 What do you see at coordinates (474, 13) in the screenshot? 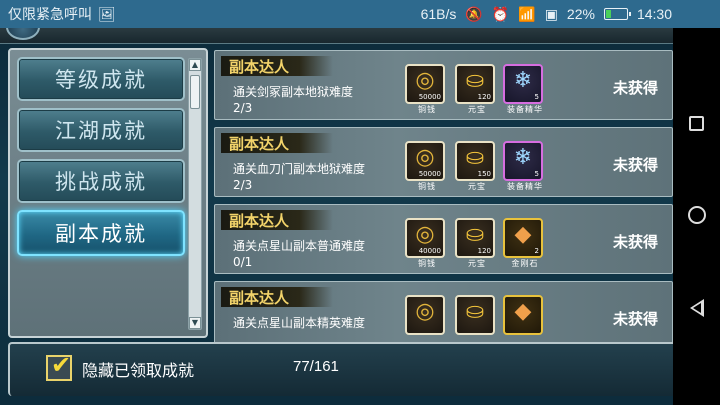
I see `mute-icon: 🔕` at bounding box center [474, 13].